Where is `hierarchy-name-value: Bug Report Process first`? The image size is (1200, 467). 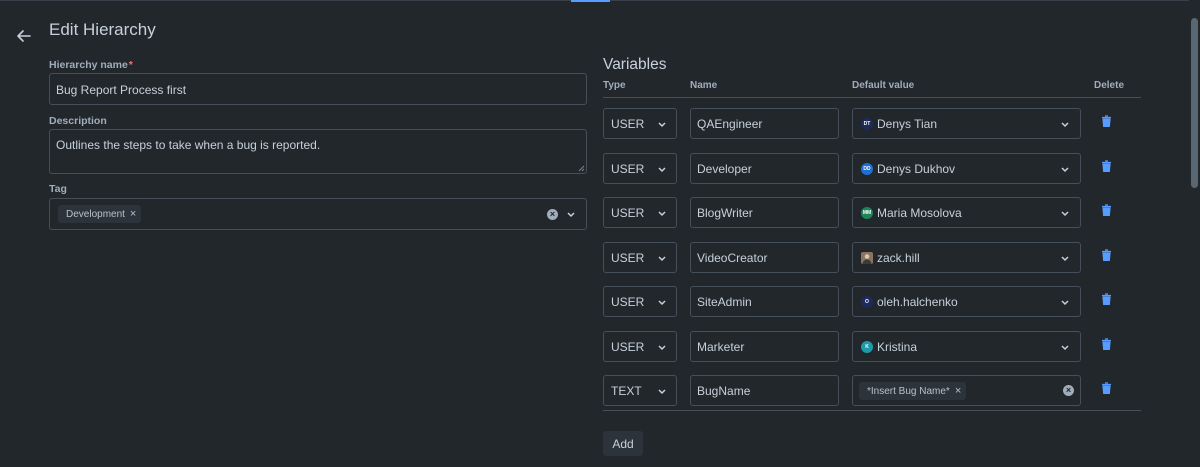
hierarchy-name-value: Bug Report Process first is located at coordinates (121, 90).